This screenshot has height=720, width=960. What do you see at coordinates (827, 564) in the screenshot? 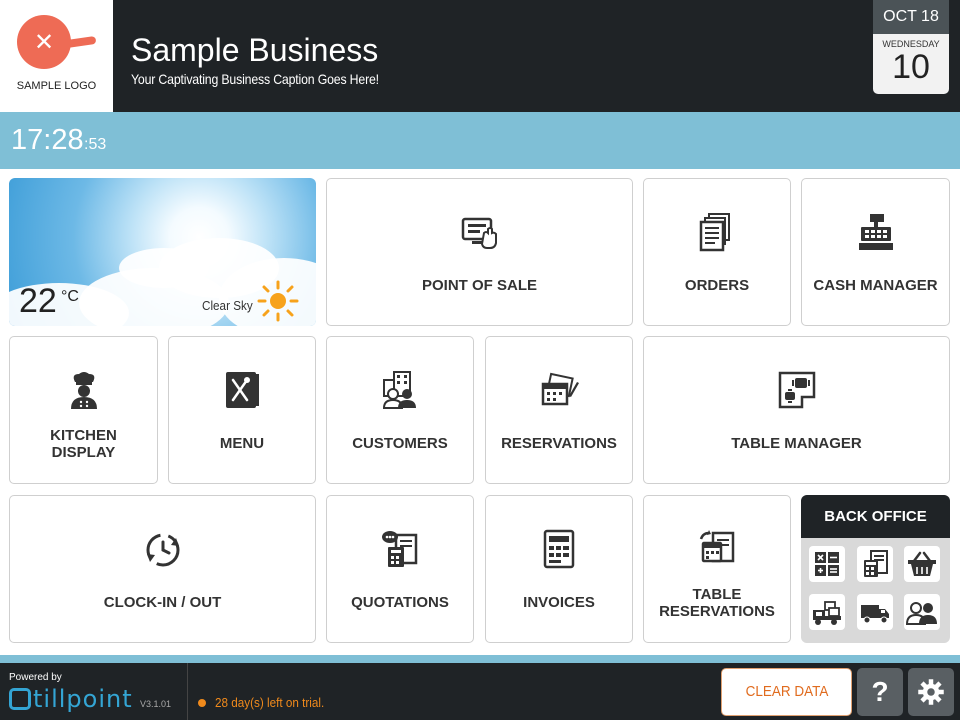
I see `calculator-icon` at bounding box center [827, 564].